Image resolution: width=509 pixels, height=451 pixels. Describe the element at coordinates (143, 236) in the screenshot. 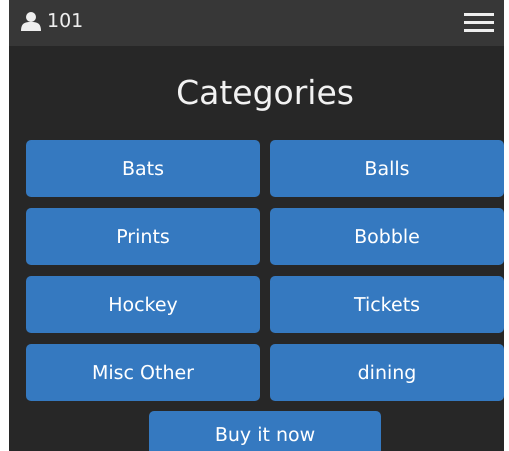

I see `category-button: Prints` at that location.